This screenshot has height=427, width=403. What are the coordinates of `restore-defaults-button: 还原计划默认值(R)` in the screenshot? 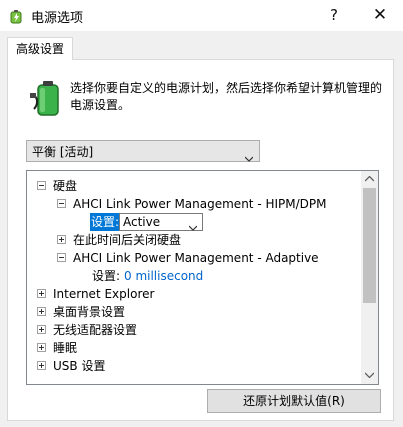 It's located at (294, 401).